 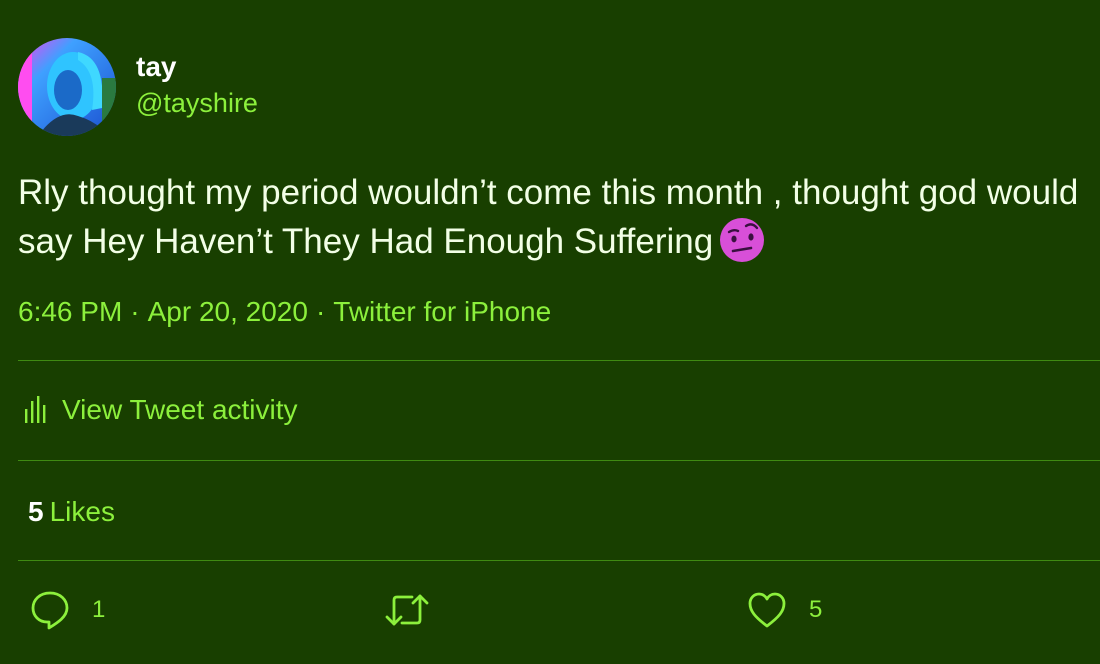 I want to click on like-count: 5, so click(x=816, y=609).